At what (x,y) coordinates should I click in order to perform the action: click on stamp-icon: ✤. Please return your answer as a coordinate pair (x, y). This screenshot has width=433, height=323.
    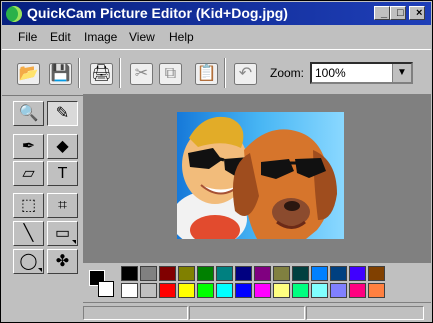
    Looking at the image, I should click on (62, 261).